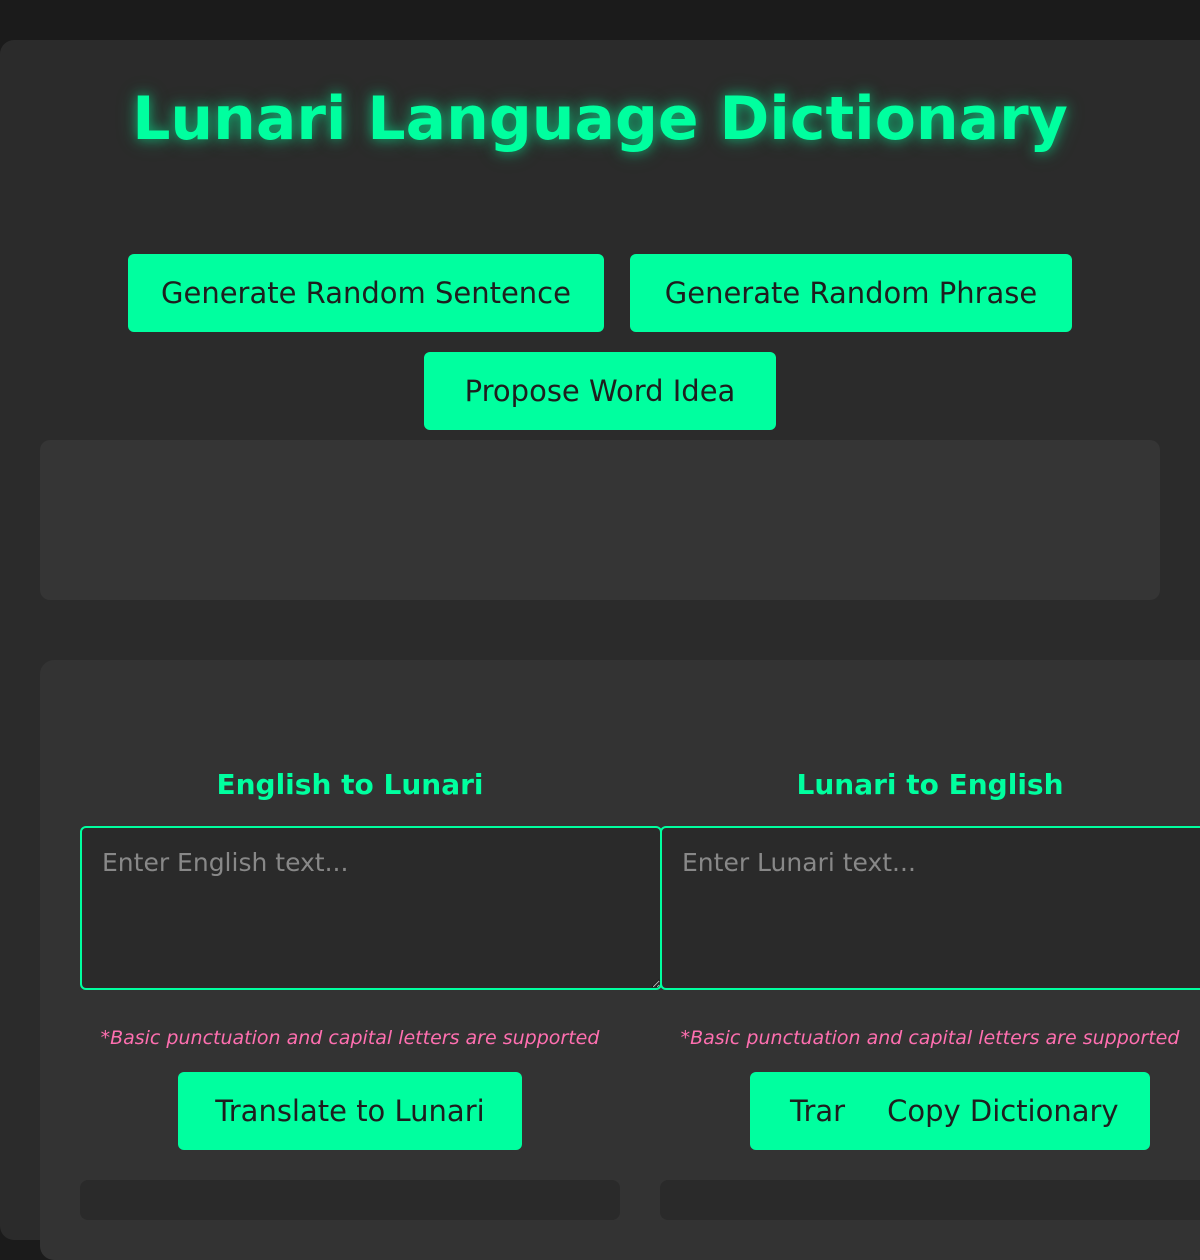 The height and width of the screenshot is (1260, 1200). I want to click on page-title: Lunari Language Dictionary, so click(600, 119).